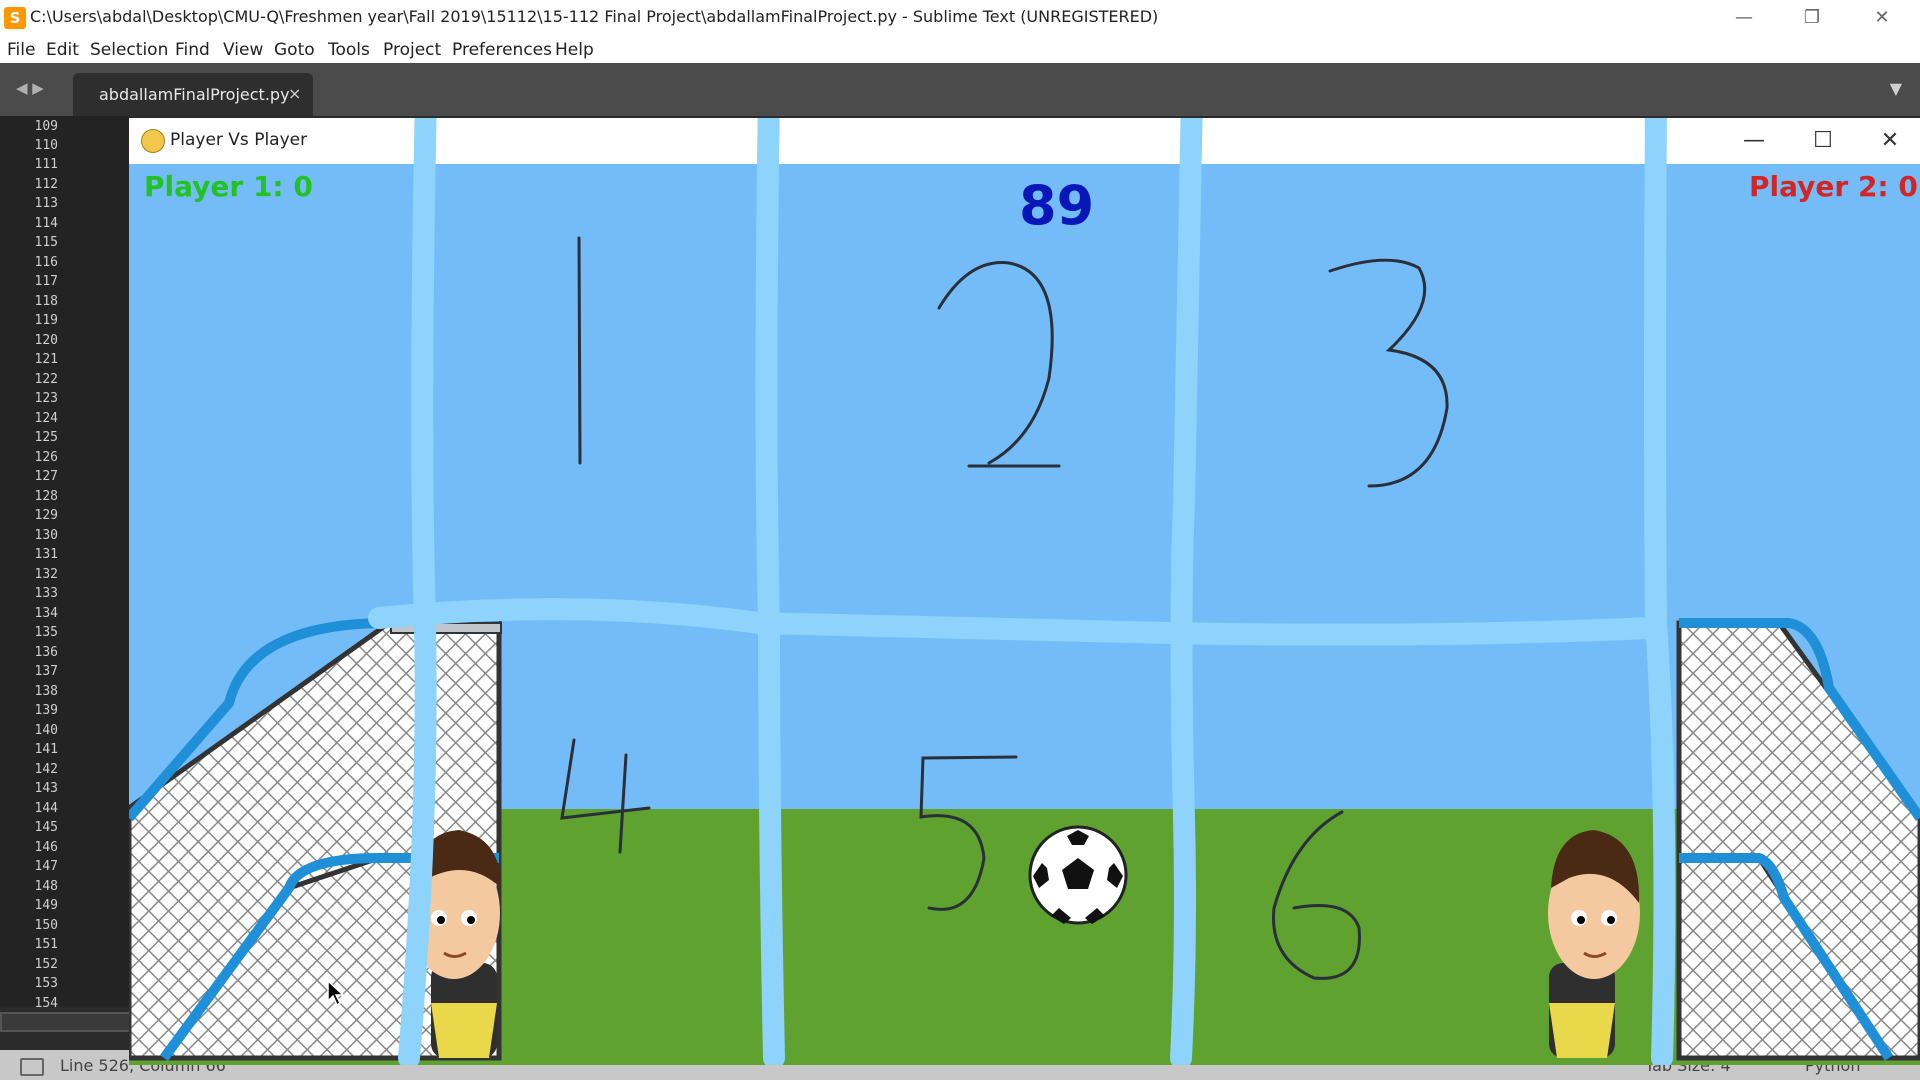 The image size is (1920, 1080). Describe the element at coordinates (46, 145) in the screenshot. I see `line-number: 110` at that location.